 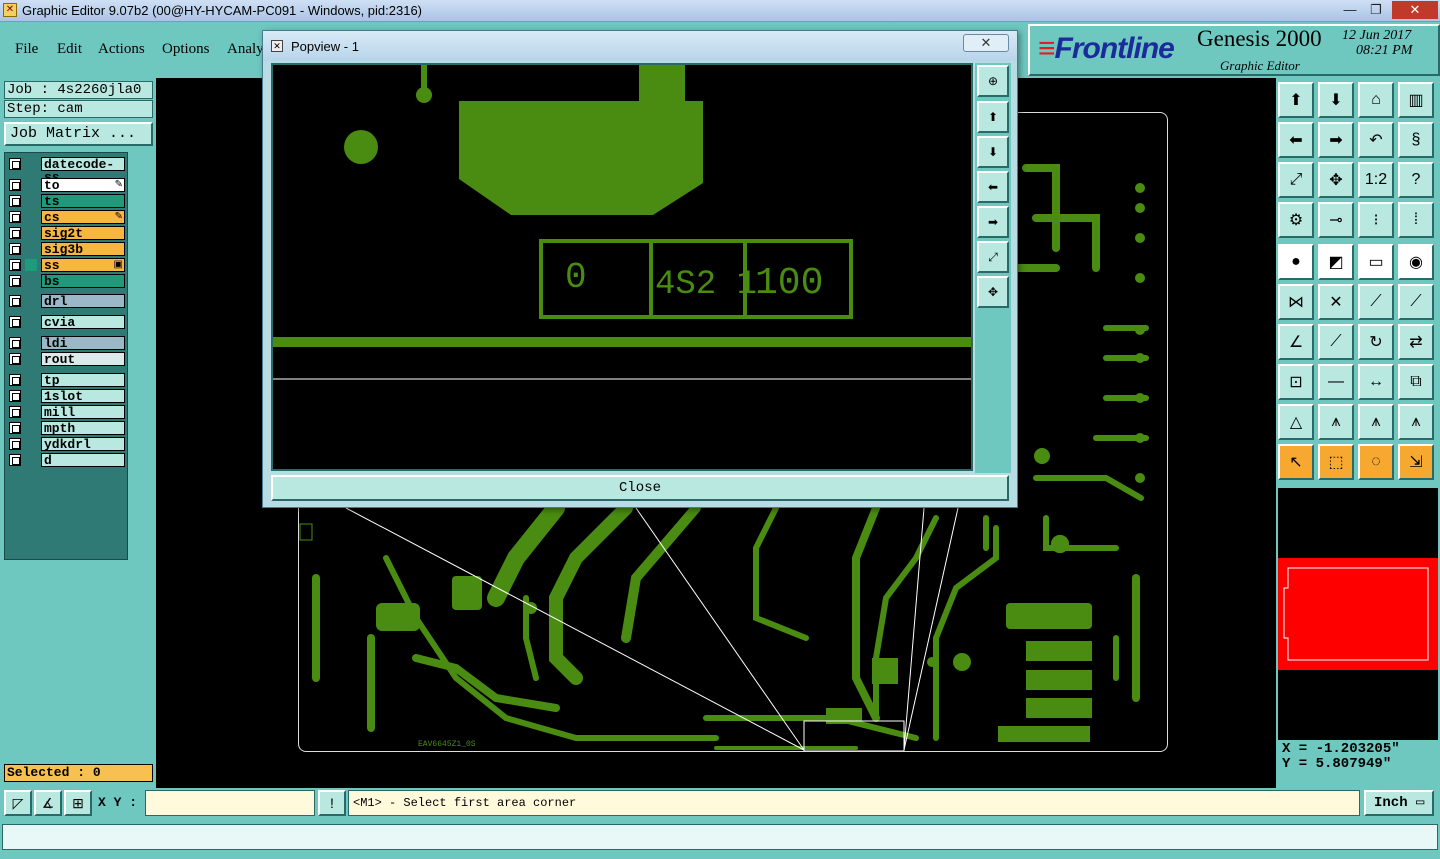 What do you see at coordinates (83, 428) in the screenshot?
I see `layer-label: mpth` at bounding box center [83, 428].